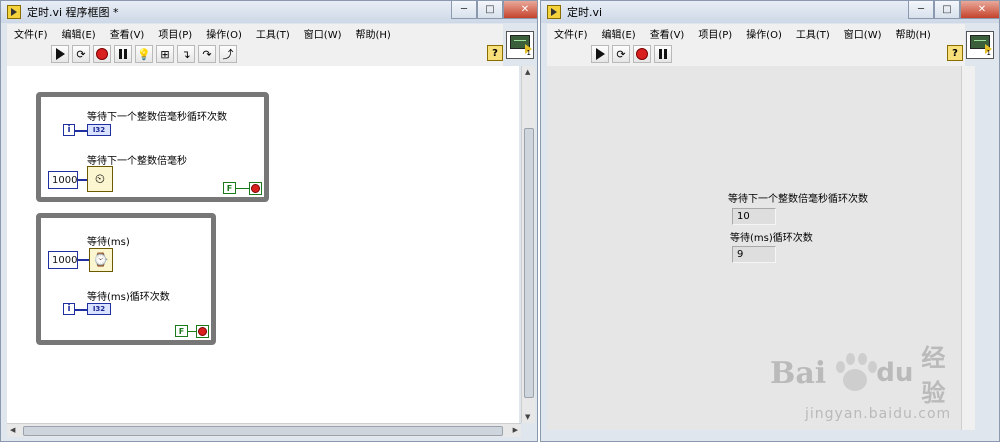  I want to click on loop1-iteration-wire, so click(81, 131).